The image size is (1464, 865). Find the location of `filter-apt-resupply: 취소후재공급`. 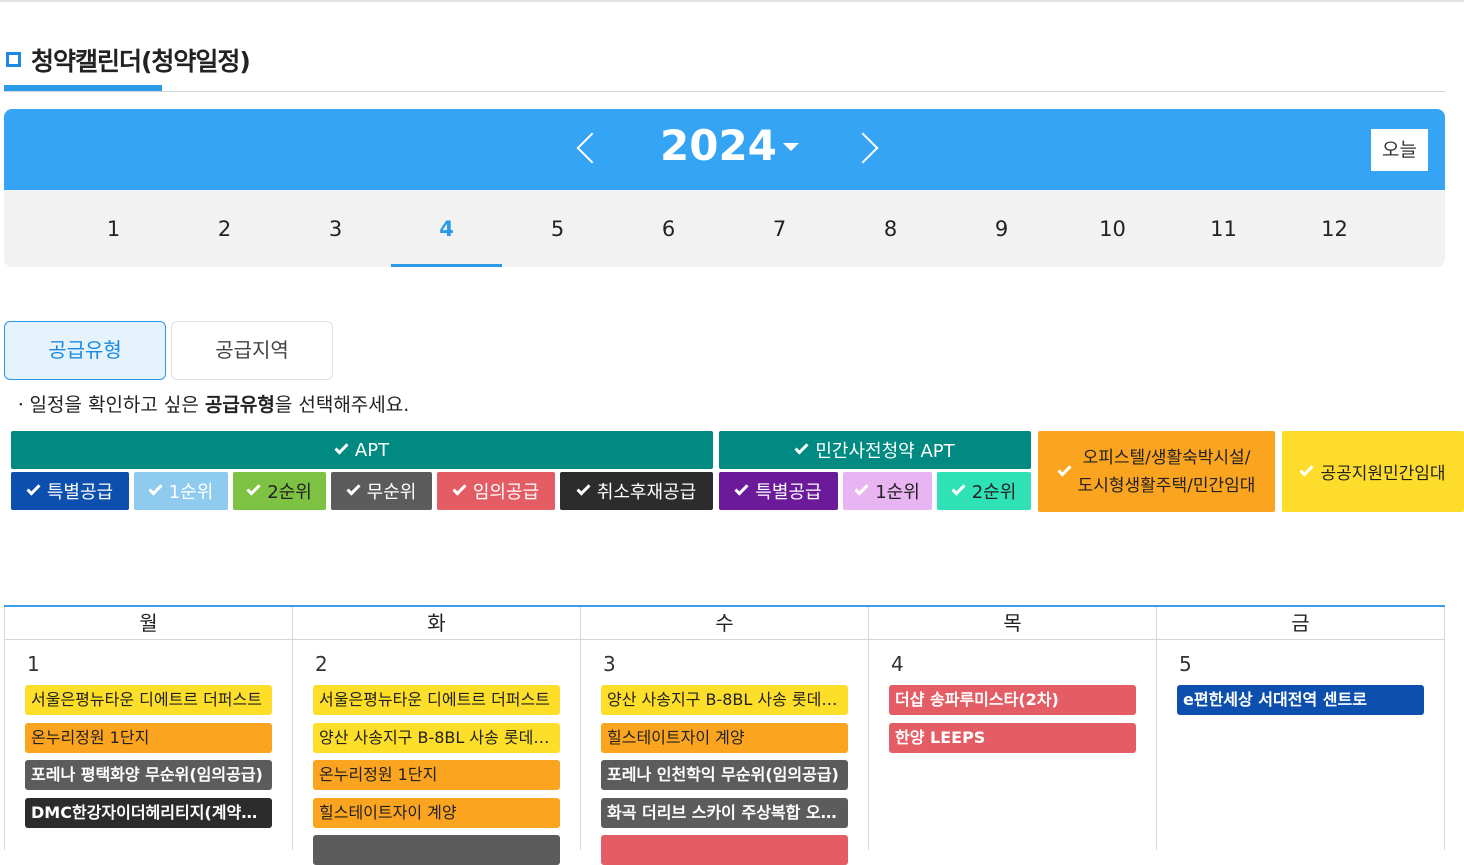

filter-apt-resupply: 취소후재공급 is located at coordinates (636, 491).